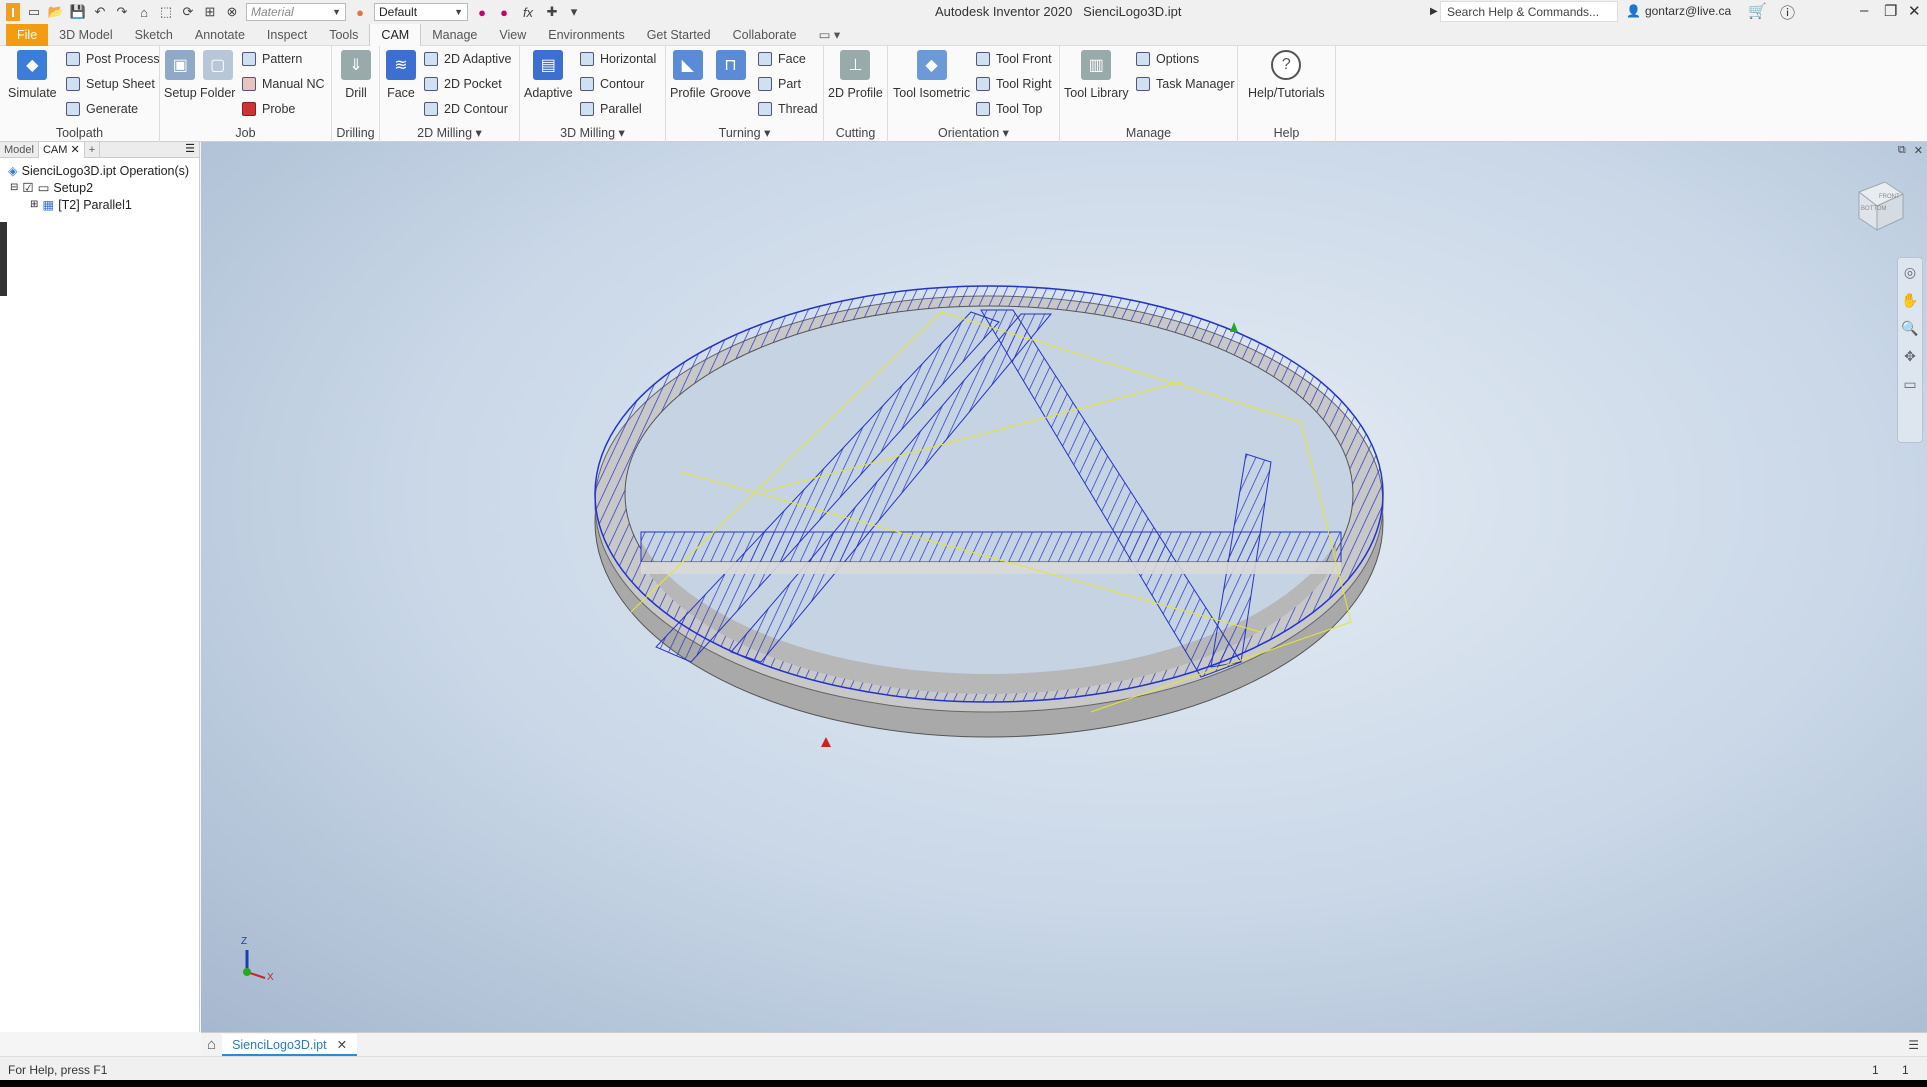 The image size is (1927, 1087). I want to click on tool-top-button: Tool Top, so click(1009, 109).